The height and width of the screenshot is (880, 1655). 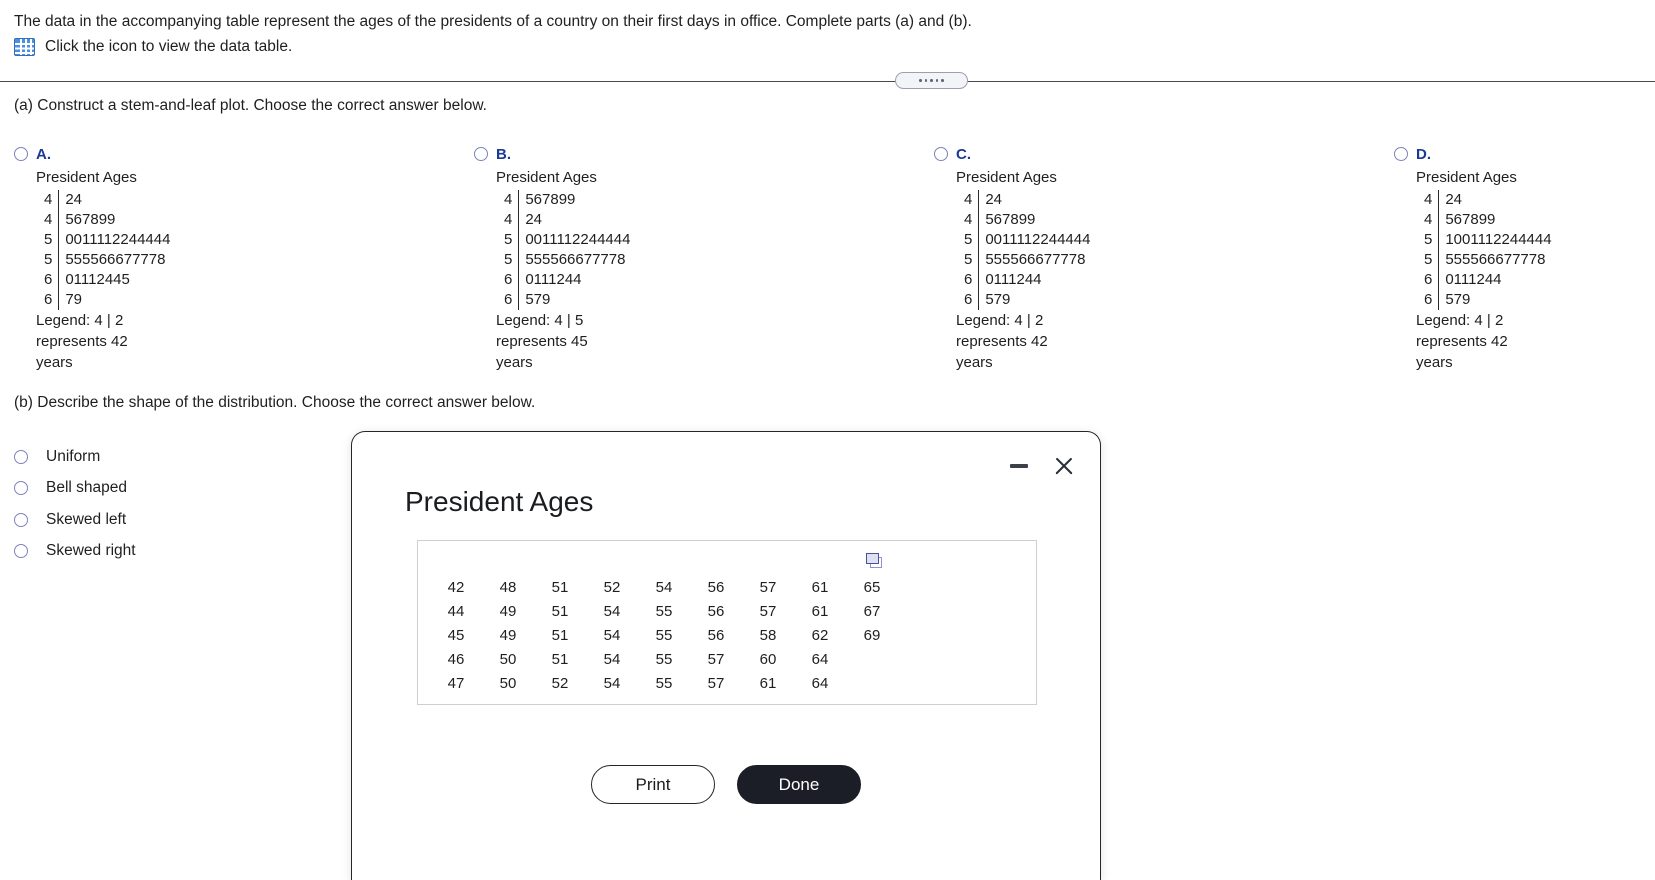 I want to click on divider-handle, so click(x=931, y=80).